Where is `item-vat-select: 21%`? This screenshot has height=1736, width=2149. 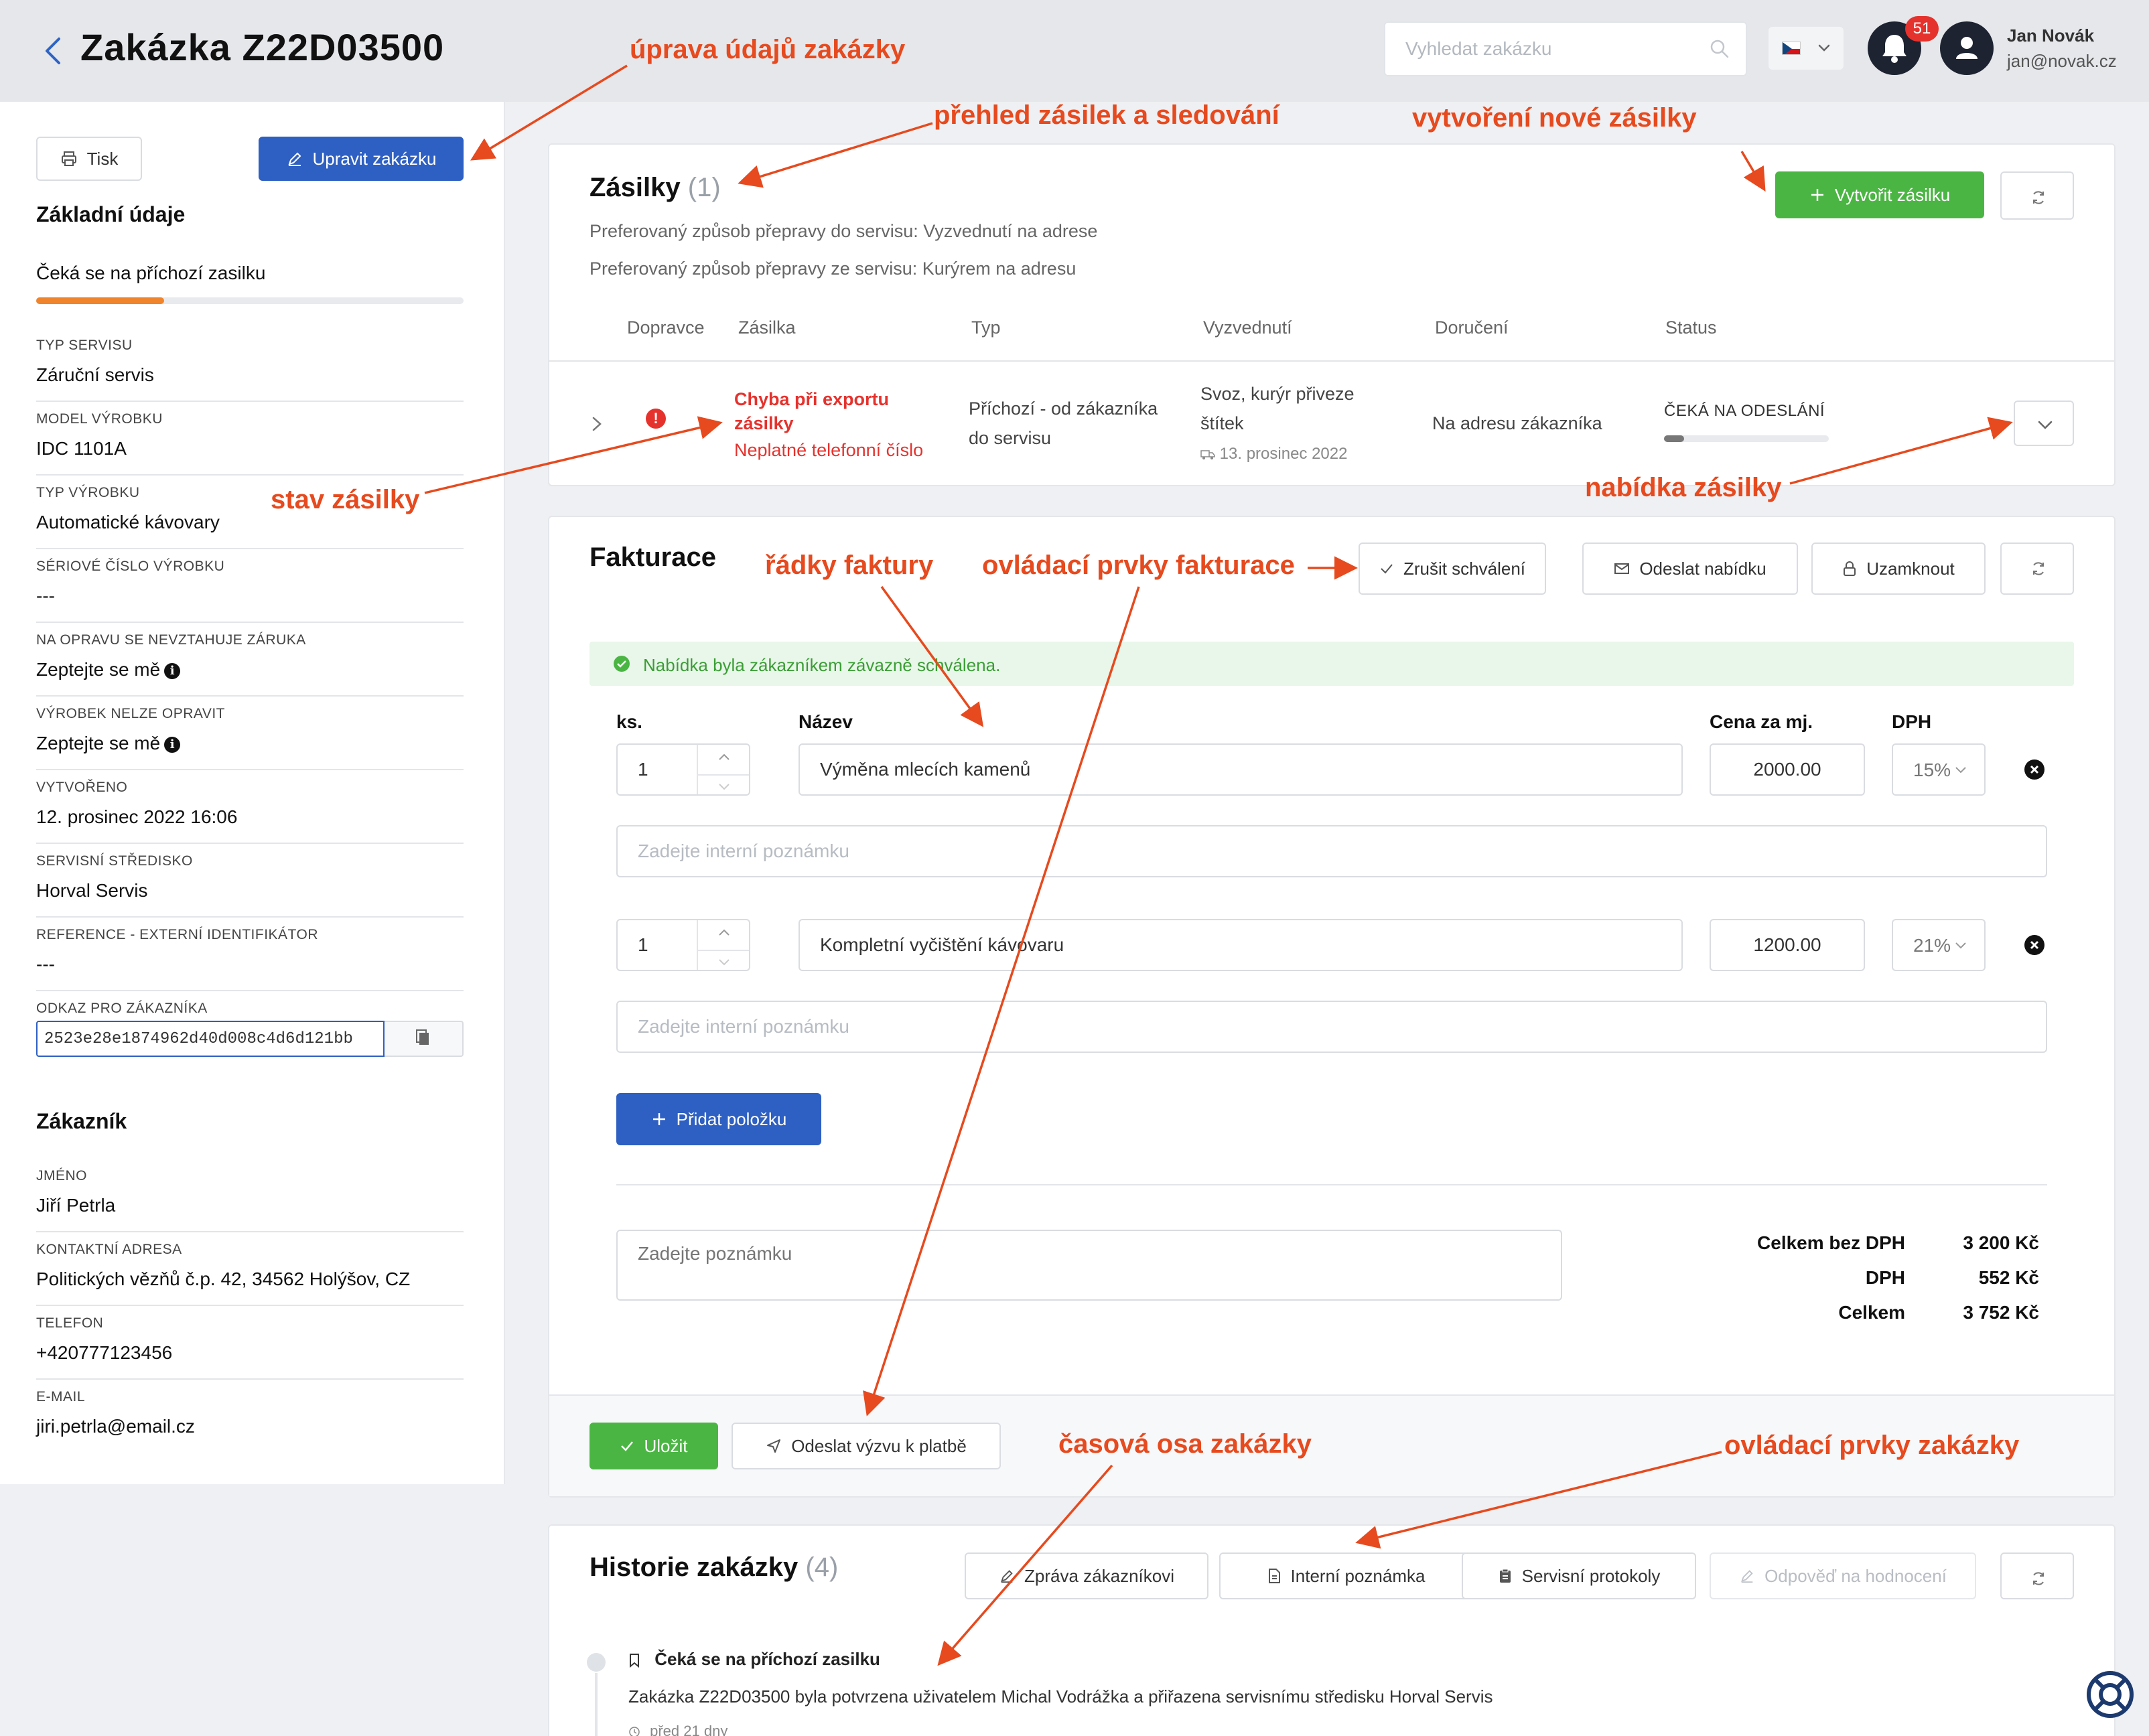
item-vat-select: 21% is located at coordinates (1939, 945).